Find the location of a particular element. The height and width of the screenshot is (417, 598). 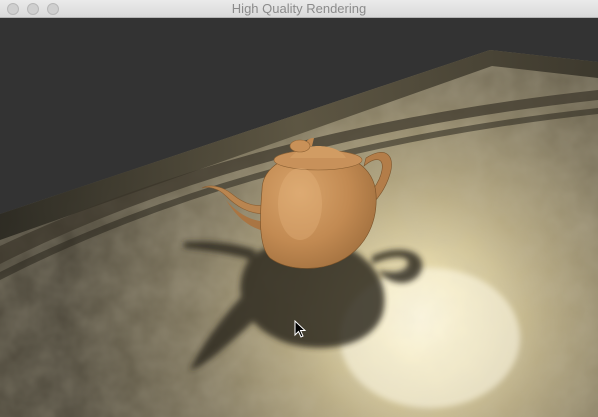

window-title: High Quality Rendering is located at coordinates (299, 8).